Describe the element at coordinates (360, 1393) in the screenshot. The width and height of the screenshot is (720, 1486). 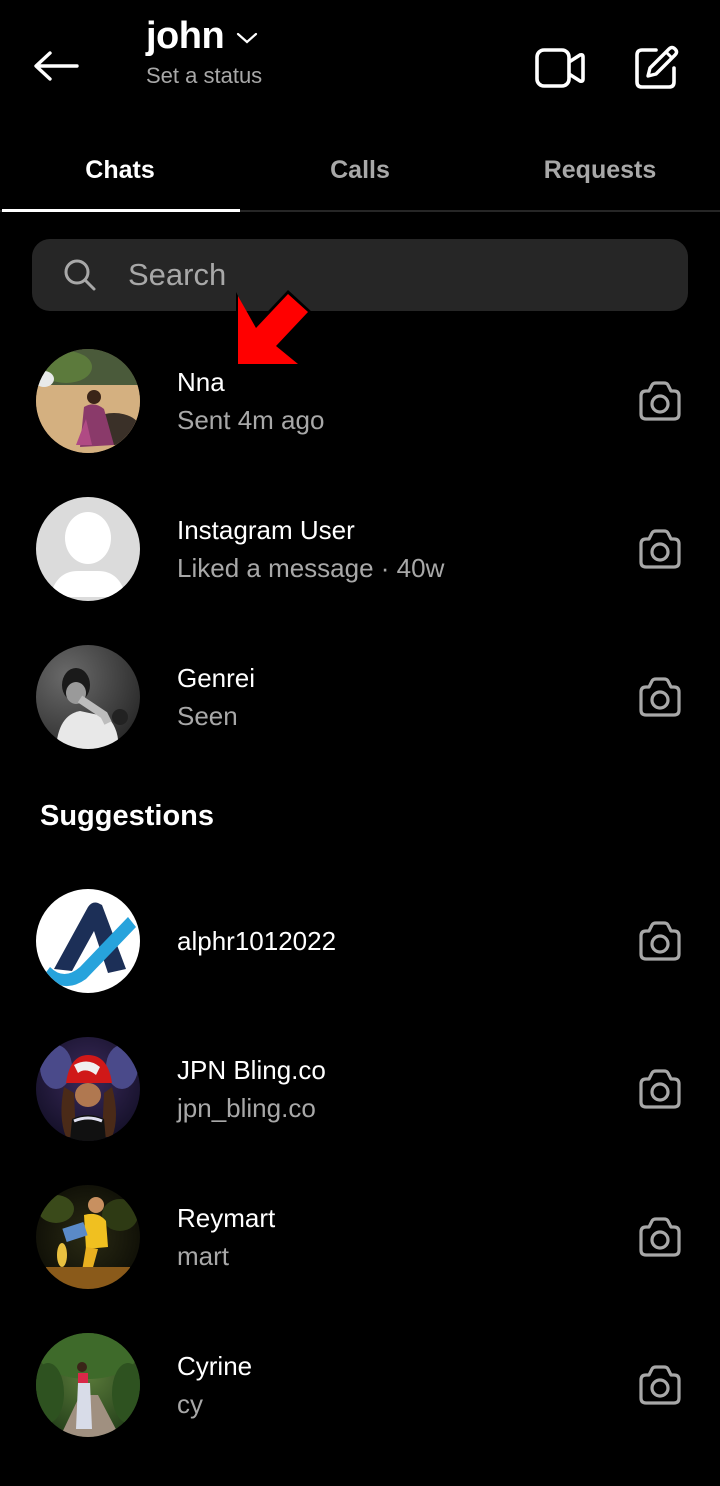
I see `suggestion-row: Cyrine cy` at that location.